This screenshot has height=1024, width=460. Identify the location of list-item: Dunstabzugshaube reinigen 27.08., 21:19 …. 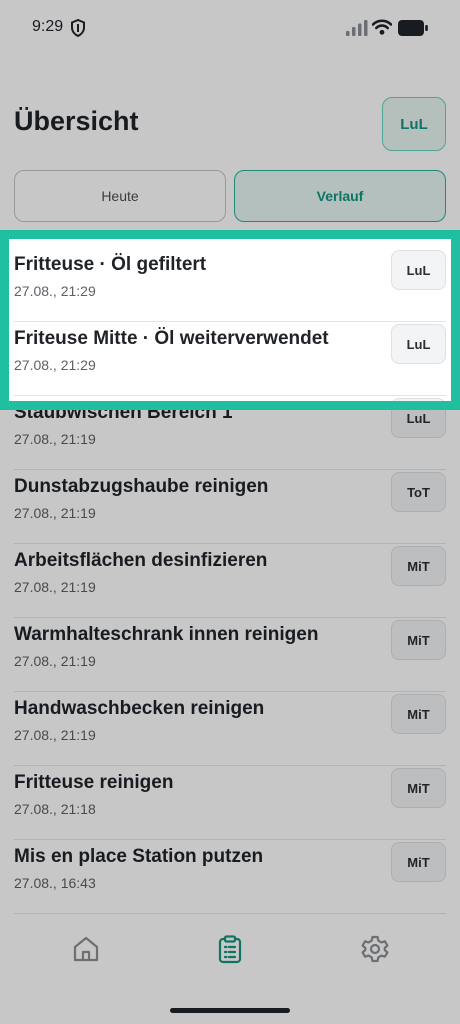
(230, 507).